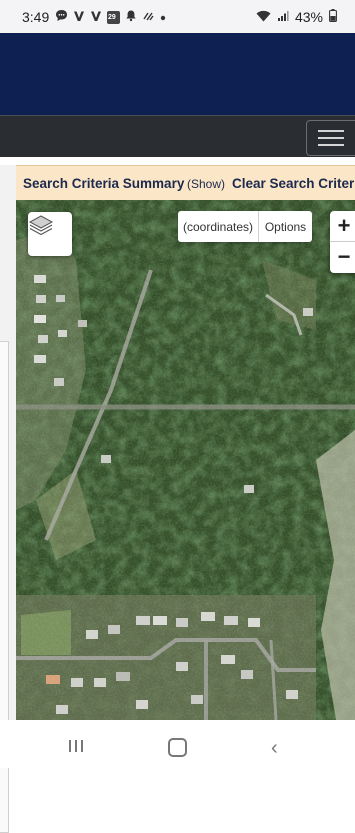 Image resolution: width=355 pixels, height=833 pixels. What do you see at coordinates (36, 17) in the screenshot?
I see `status-time: 3:49` at bounding box center [36, 17].